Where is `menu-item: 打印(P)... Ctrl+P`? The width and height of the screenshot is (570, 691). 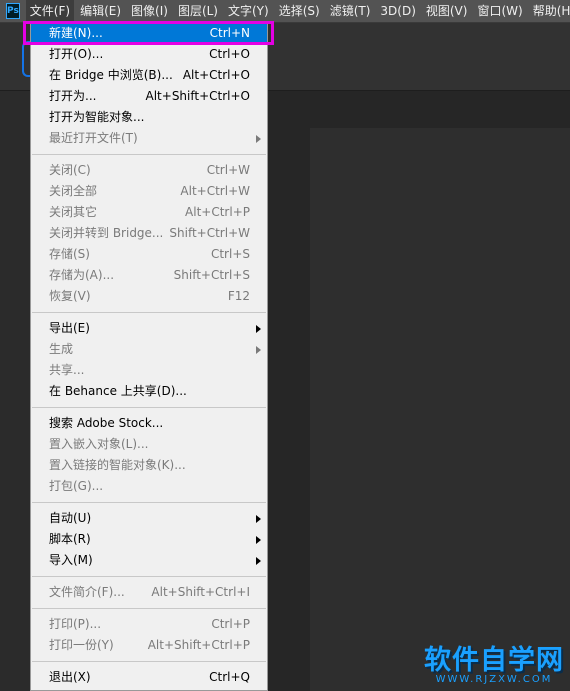 menu-item: 打印(P)... Ctrl+P is located at coordinates (149, 624).